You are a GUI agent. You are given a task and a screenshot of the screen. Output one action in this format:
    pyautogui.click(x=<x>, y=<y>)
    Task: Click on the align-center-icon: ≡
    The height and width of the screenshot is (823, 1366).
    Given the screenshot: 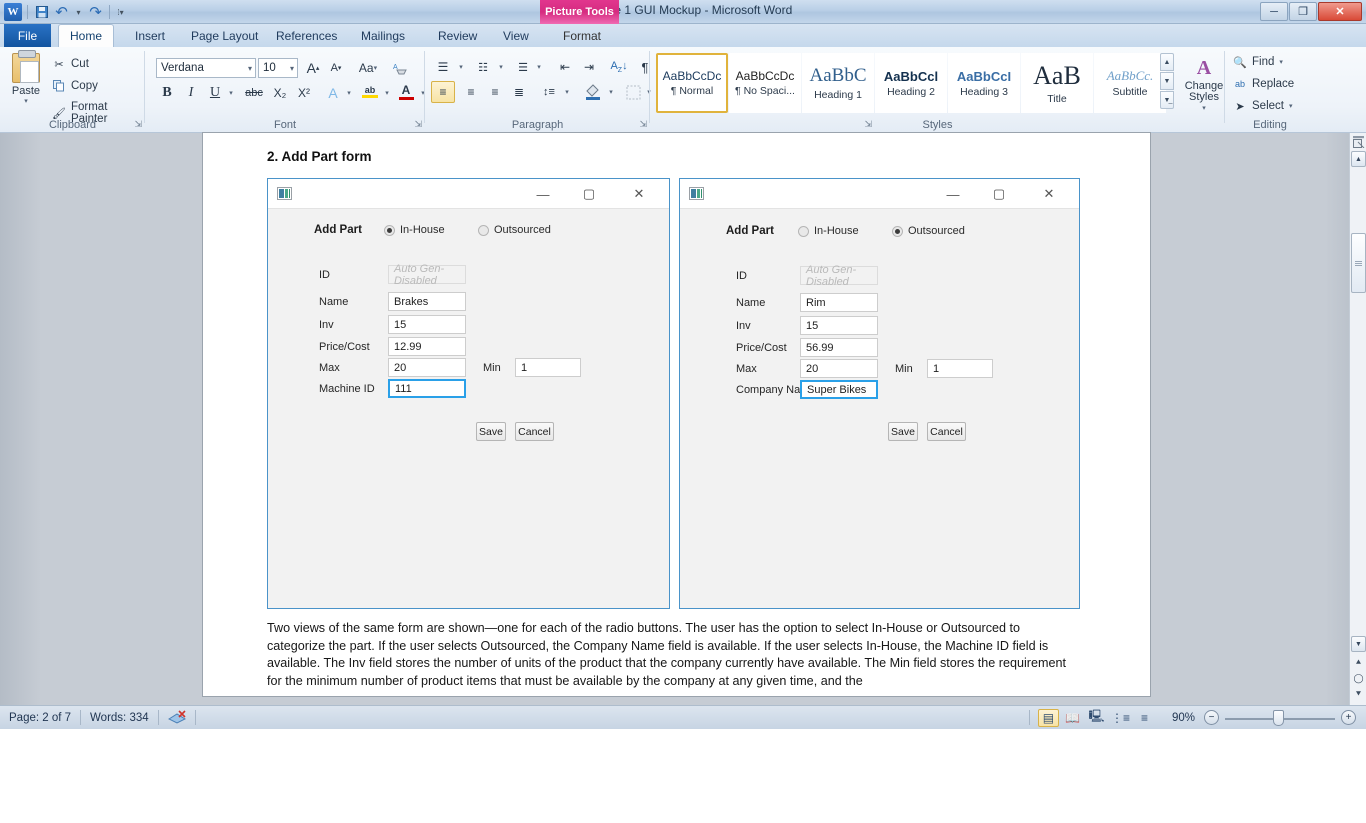 What is the action you would take?
    pyautogui.click(x=471, y=92)
    